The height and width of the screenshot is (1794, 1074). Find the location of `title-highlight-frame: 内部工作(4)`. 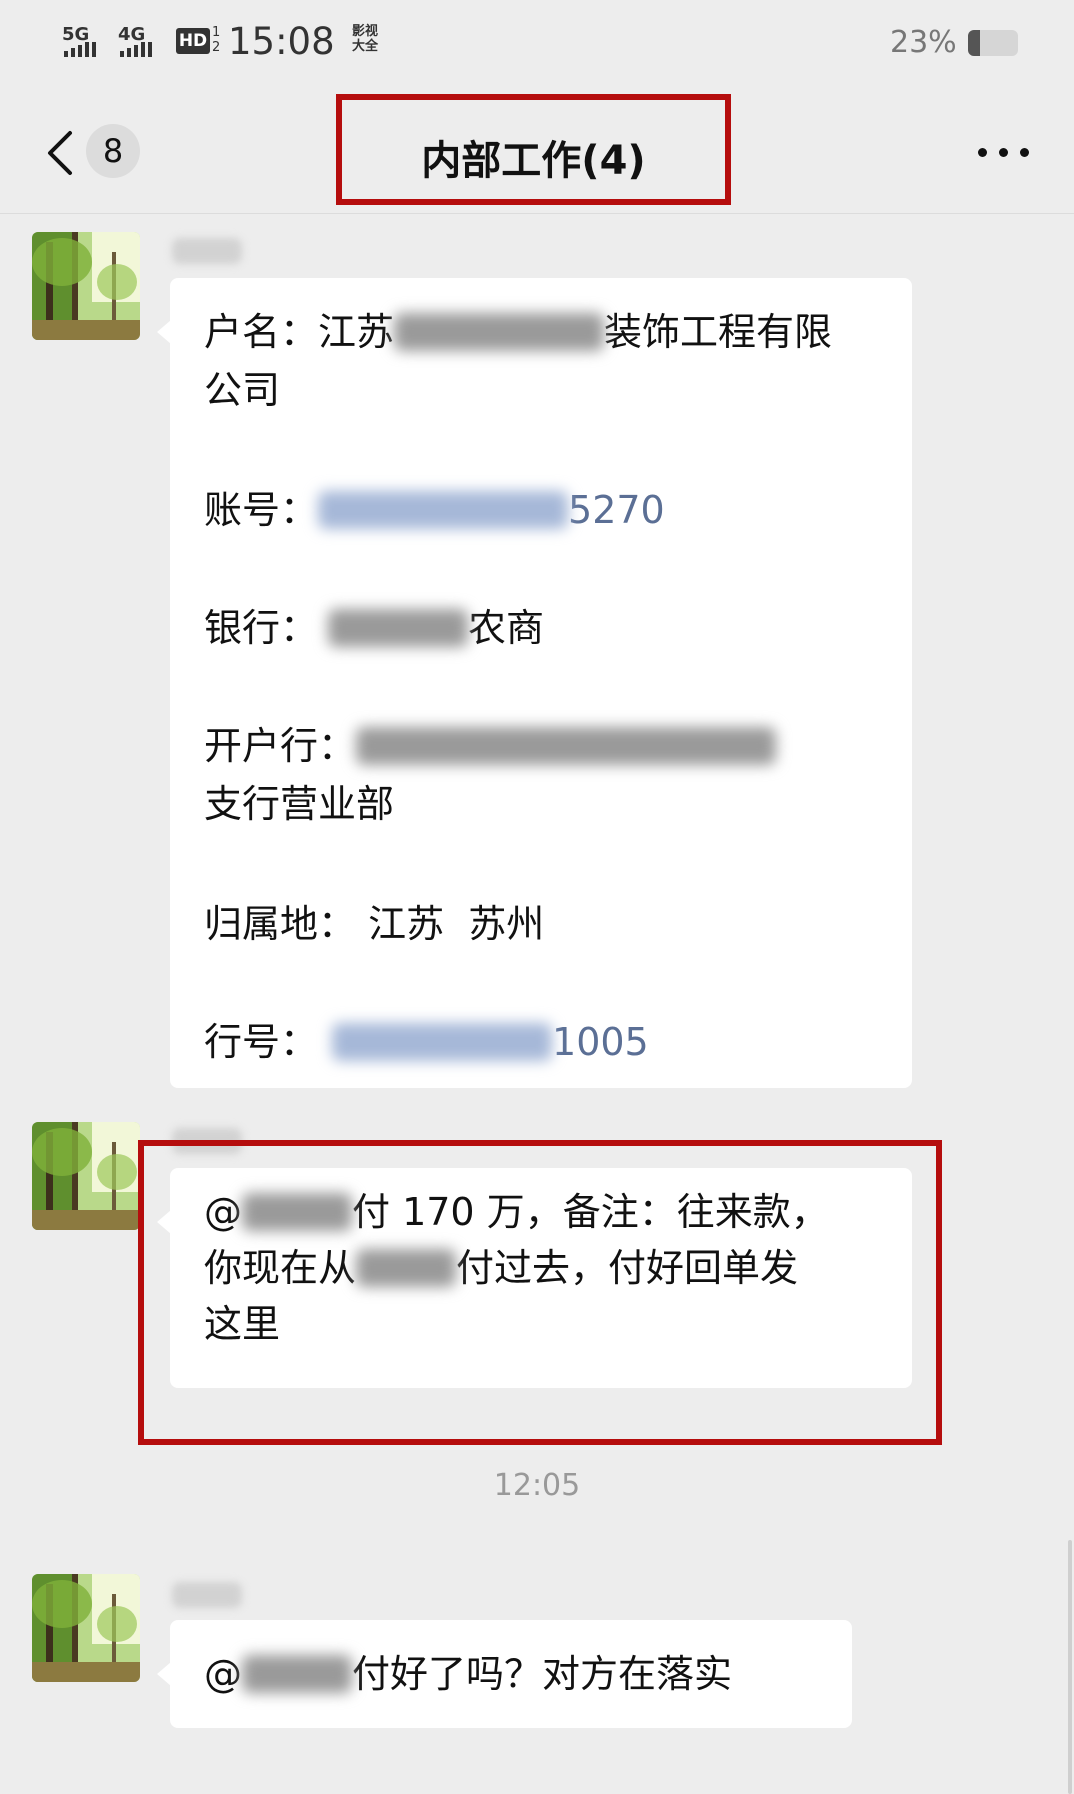

title-highlight-frame: 内部工作(4) is located at coordinates (533, 149).